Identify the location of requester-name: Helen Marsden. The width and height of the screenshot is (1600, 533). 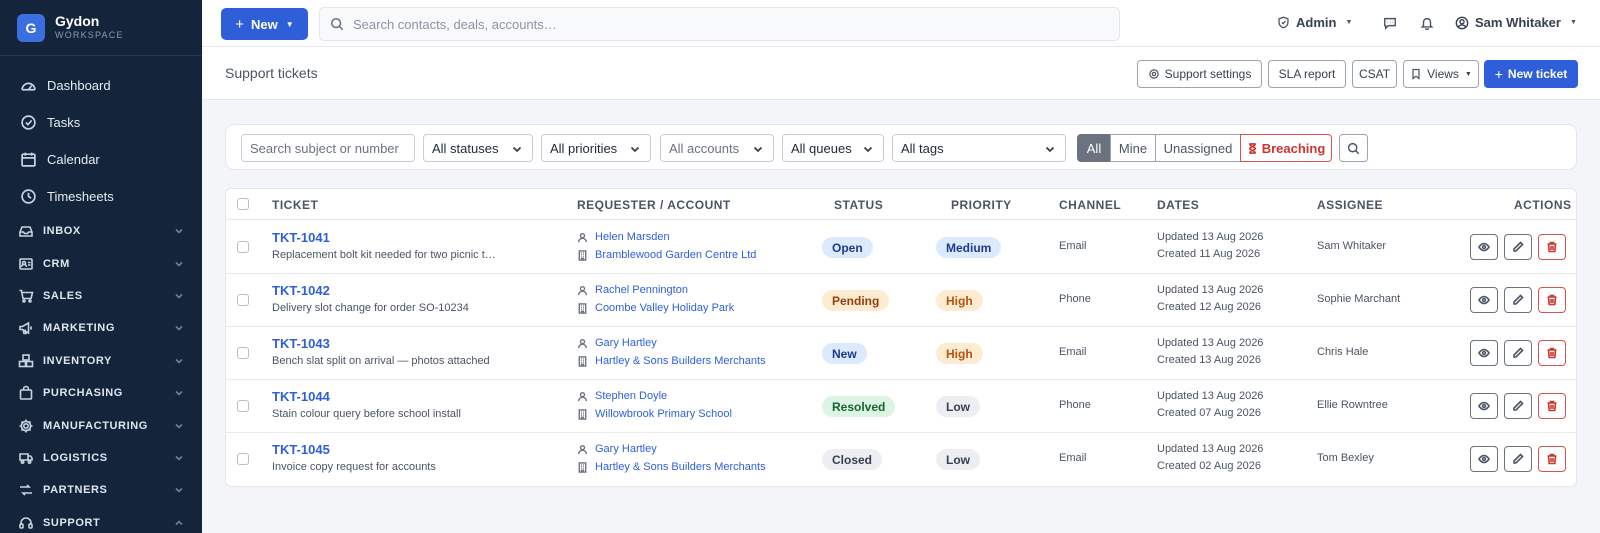
(632, 237).